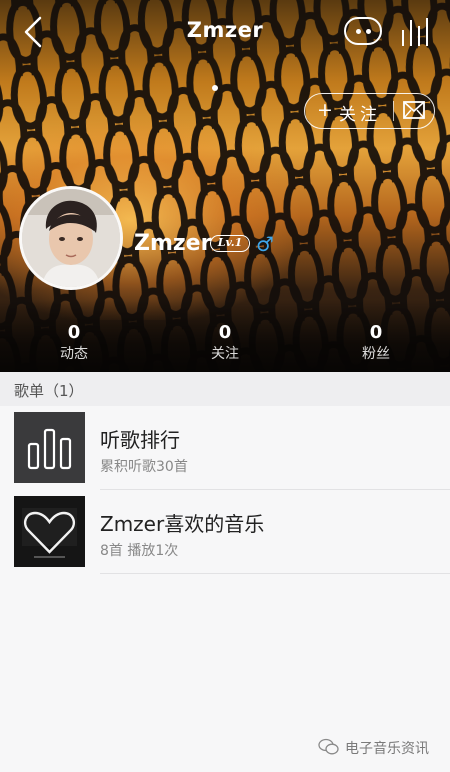  Describe the element at coordinates (325, 110) in the screenshot. I see `plus-icon: +` at that location.